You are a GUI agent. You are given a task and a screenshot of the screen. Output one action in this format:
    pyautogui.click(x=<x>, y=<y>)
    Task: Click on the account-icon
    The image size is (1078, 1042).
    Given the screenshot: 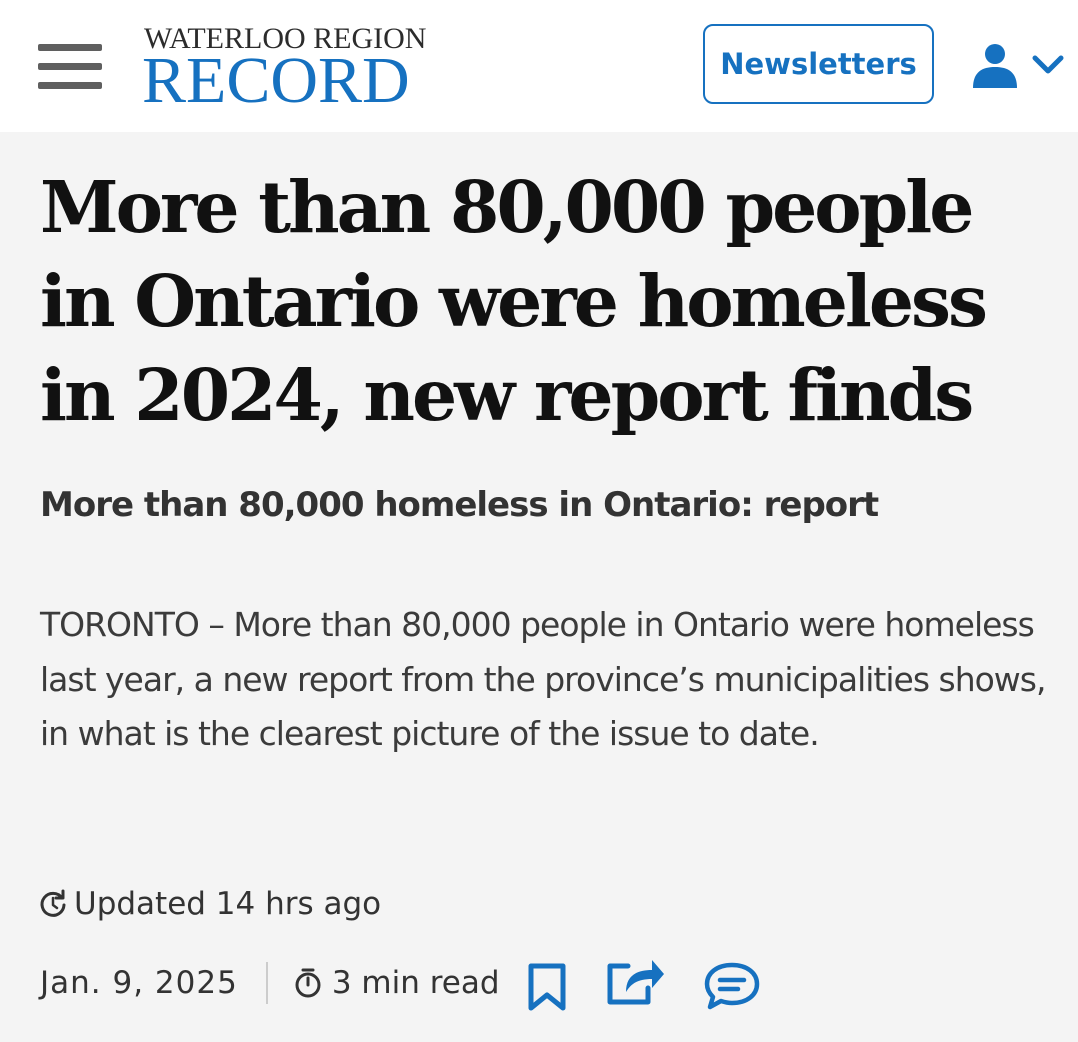 What is the action you would take?
    pyautogui.click(x=1018, y=66)
    